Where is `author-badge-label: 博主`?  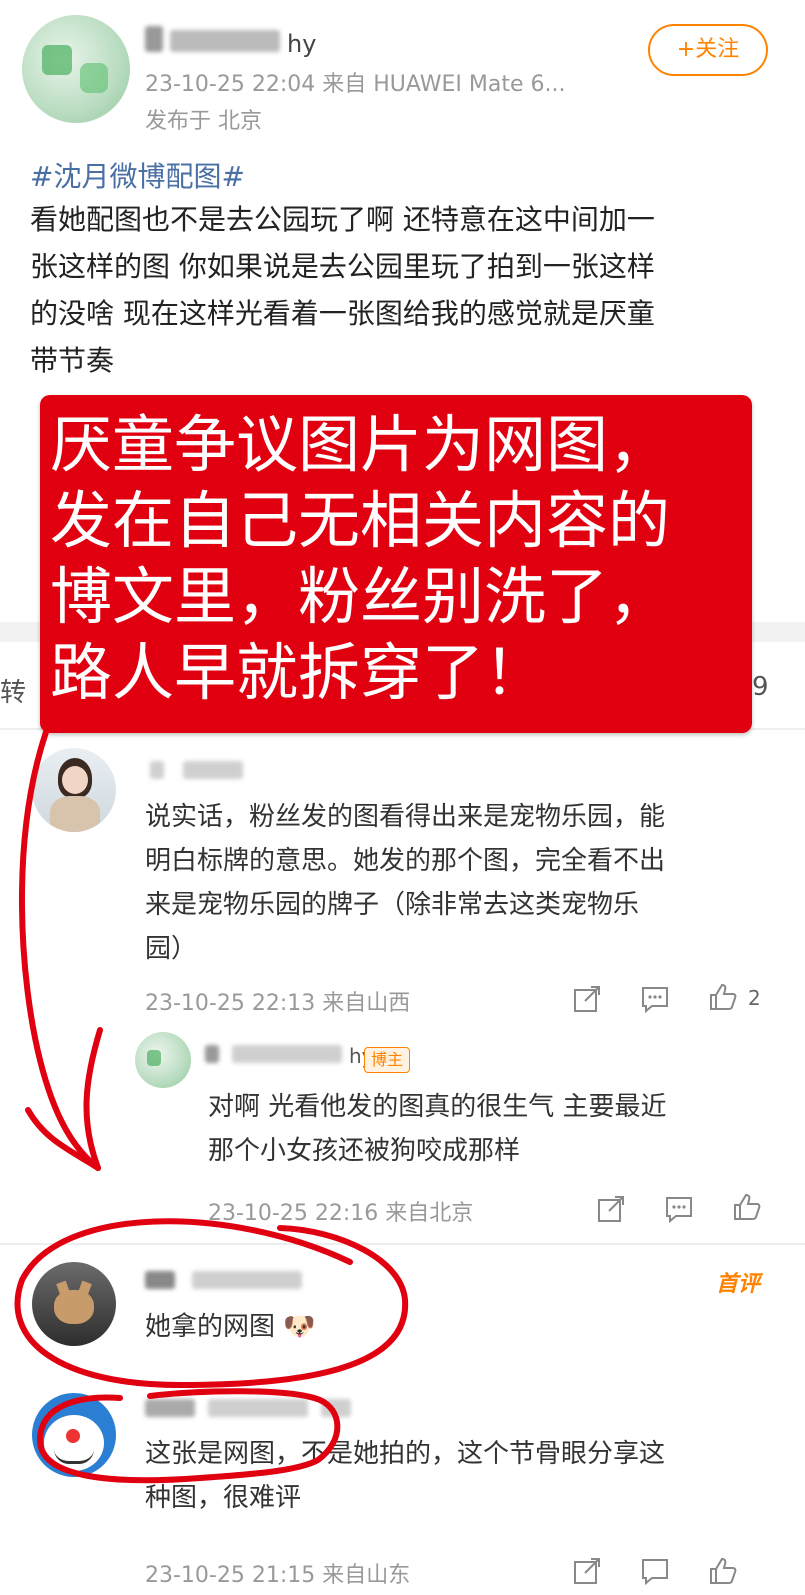
author-badge-label: 博主 is located at coordinates (387, 1059).